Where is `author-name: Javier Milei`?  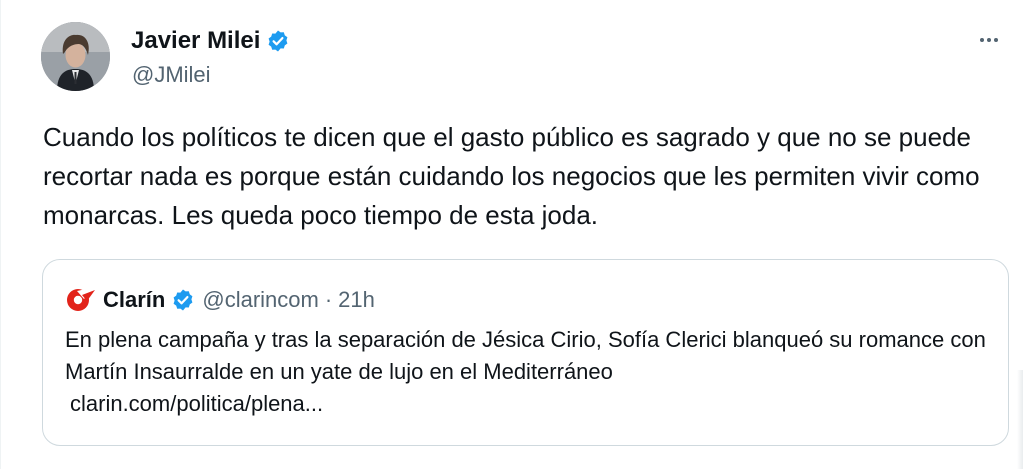
author-name: Javier Milei is located at coordinates (195, 41).